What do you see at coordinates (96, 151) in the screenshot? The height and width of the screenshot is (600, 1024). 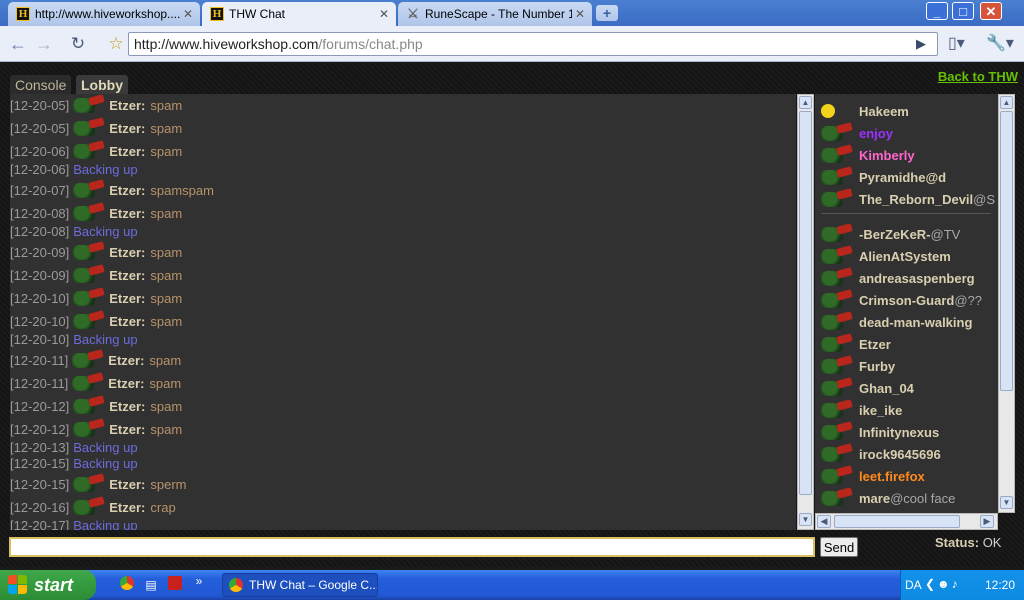 I see `chat-message: [12-20-06] Etzer: spam` at bounding box center [96, 151].